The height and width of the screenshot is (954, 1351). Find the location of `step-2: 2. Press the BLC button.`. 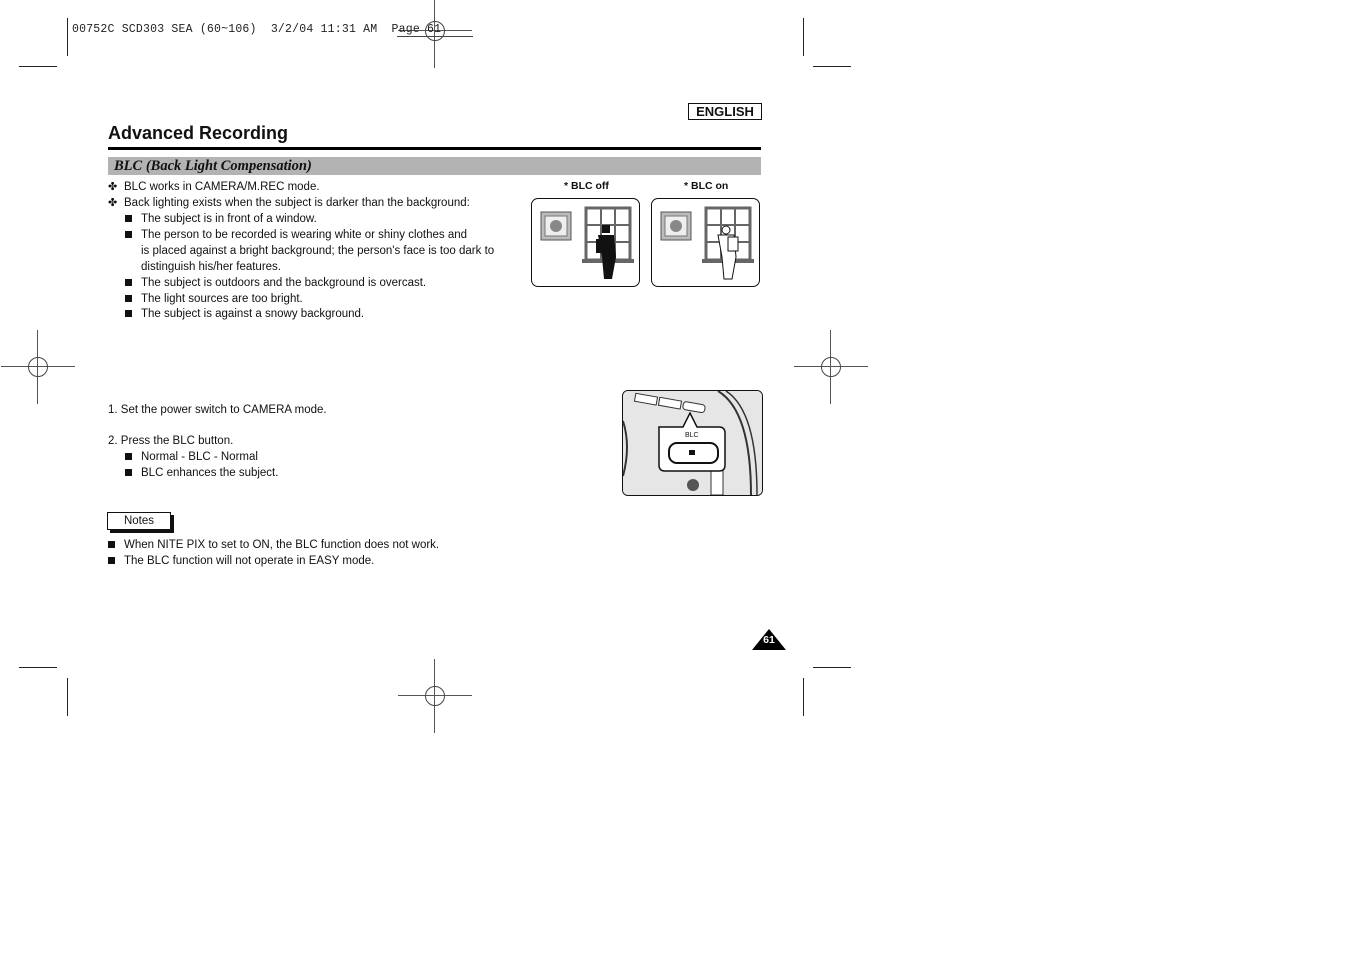

step-2: 2. Press the BLC button. is located at coordinates (171, 441).